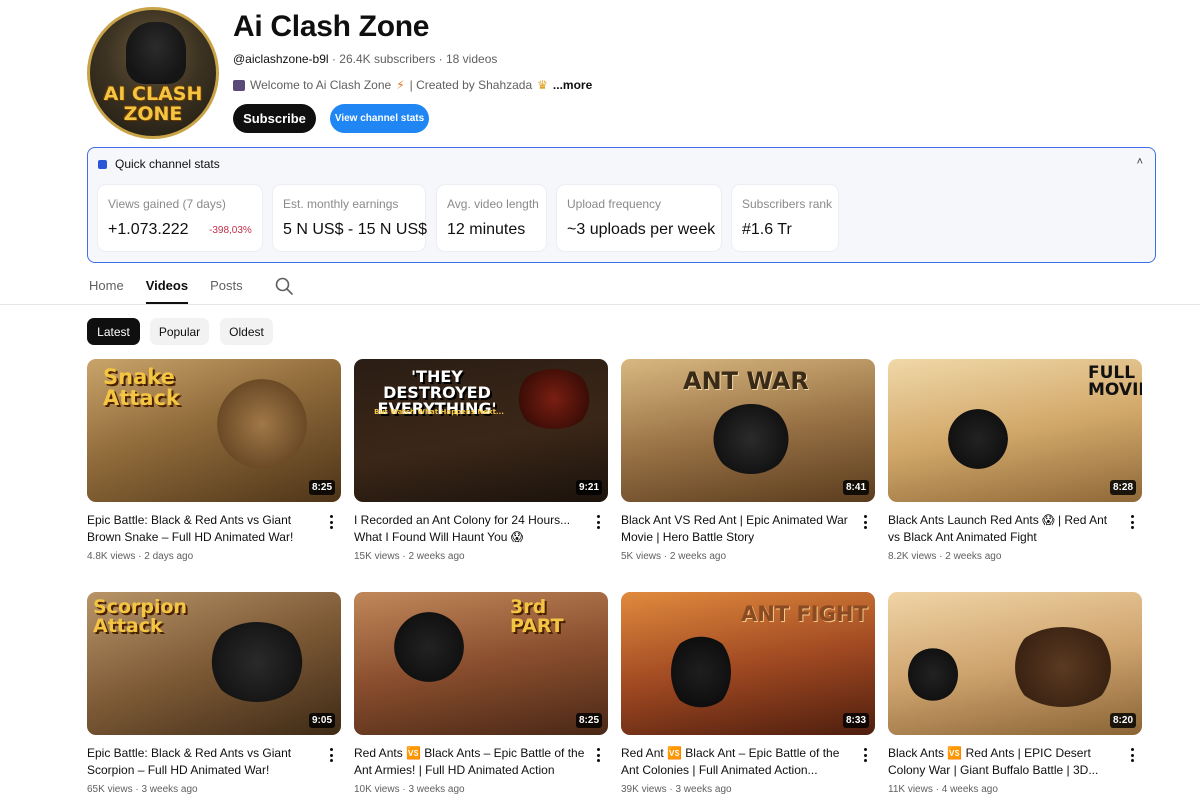 The image size is (1200, 803). I want to click on video-thumbnail: ANT WAR 8:41, so click(748, 430).